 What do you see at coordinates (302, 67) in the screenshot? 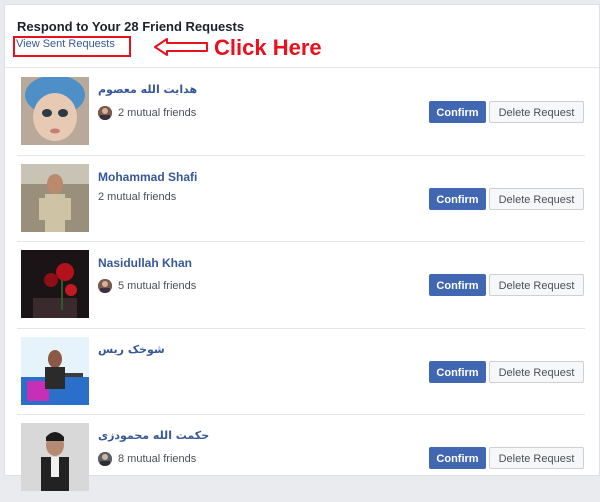
I see `divider` at bounding box center [302, 67].